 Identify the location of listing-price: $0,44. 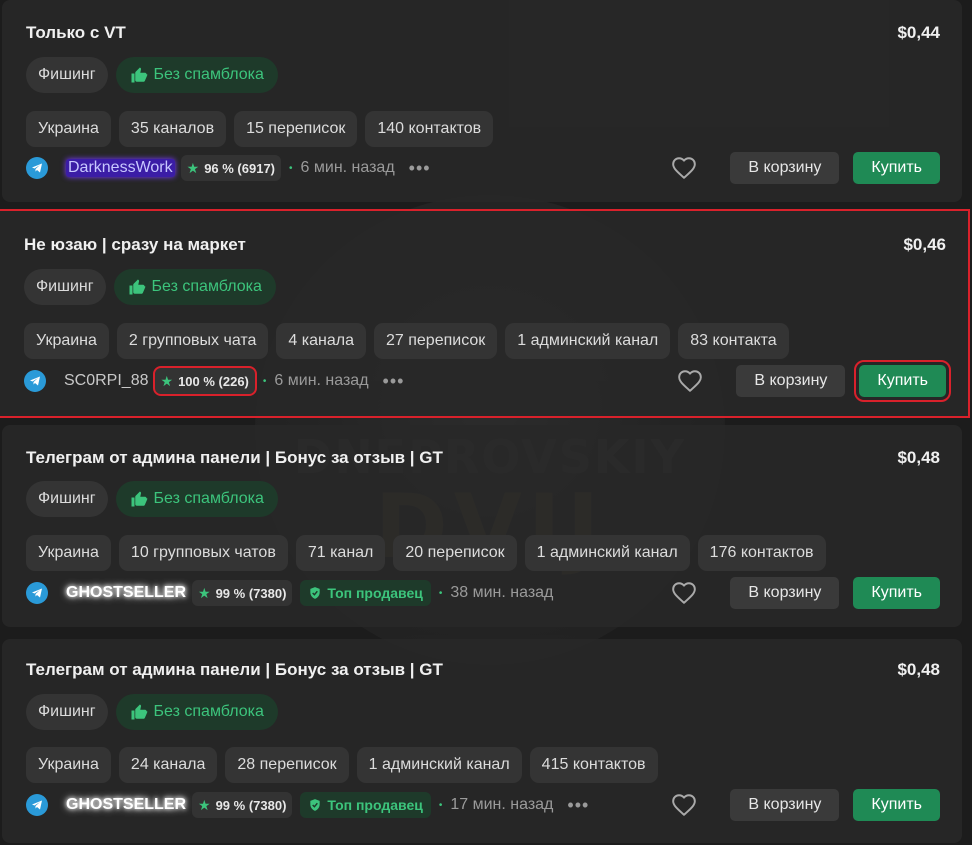
(918, 32).